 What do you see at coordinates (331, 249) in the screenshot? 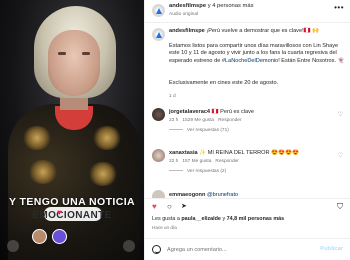
I see `post-comment-button: Publicar` at bounding box center [331, 249].